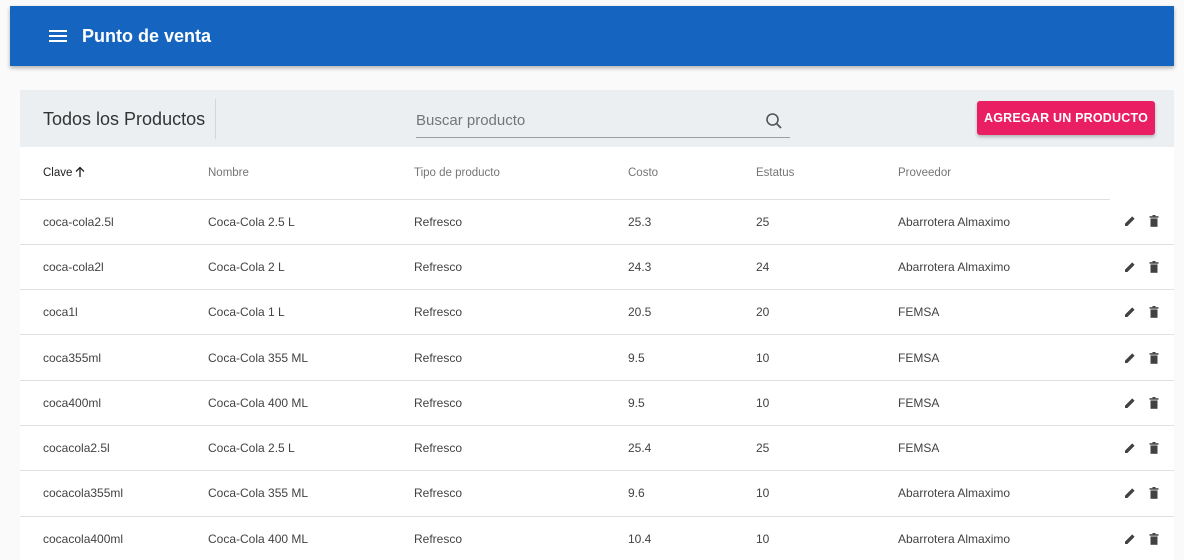 This screenshot has width=1184, height=560. What do you see at coordinates (774, 121) in the screenshot?
I see `search-icon` at bounding box center [774, 121].